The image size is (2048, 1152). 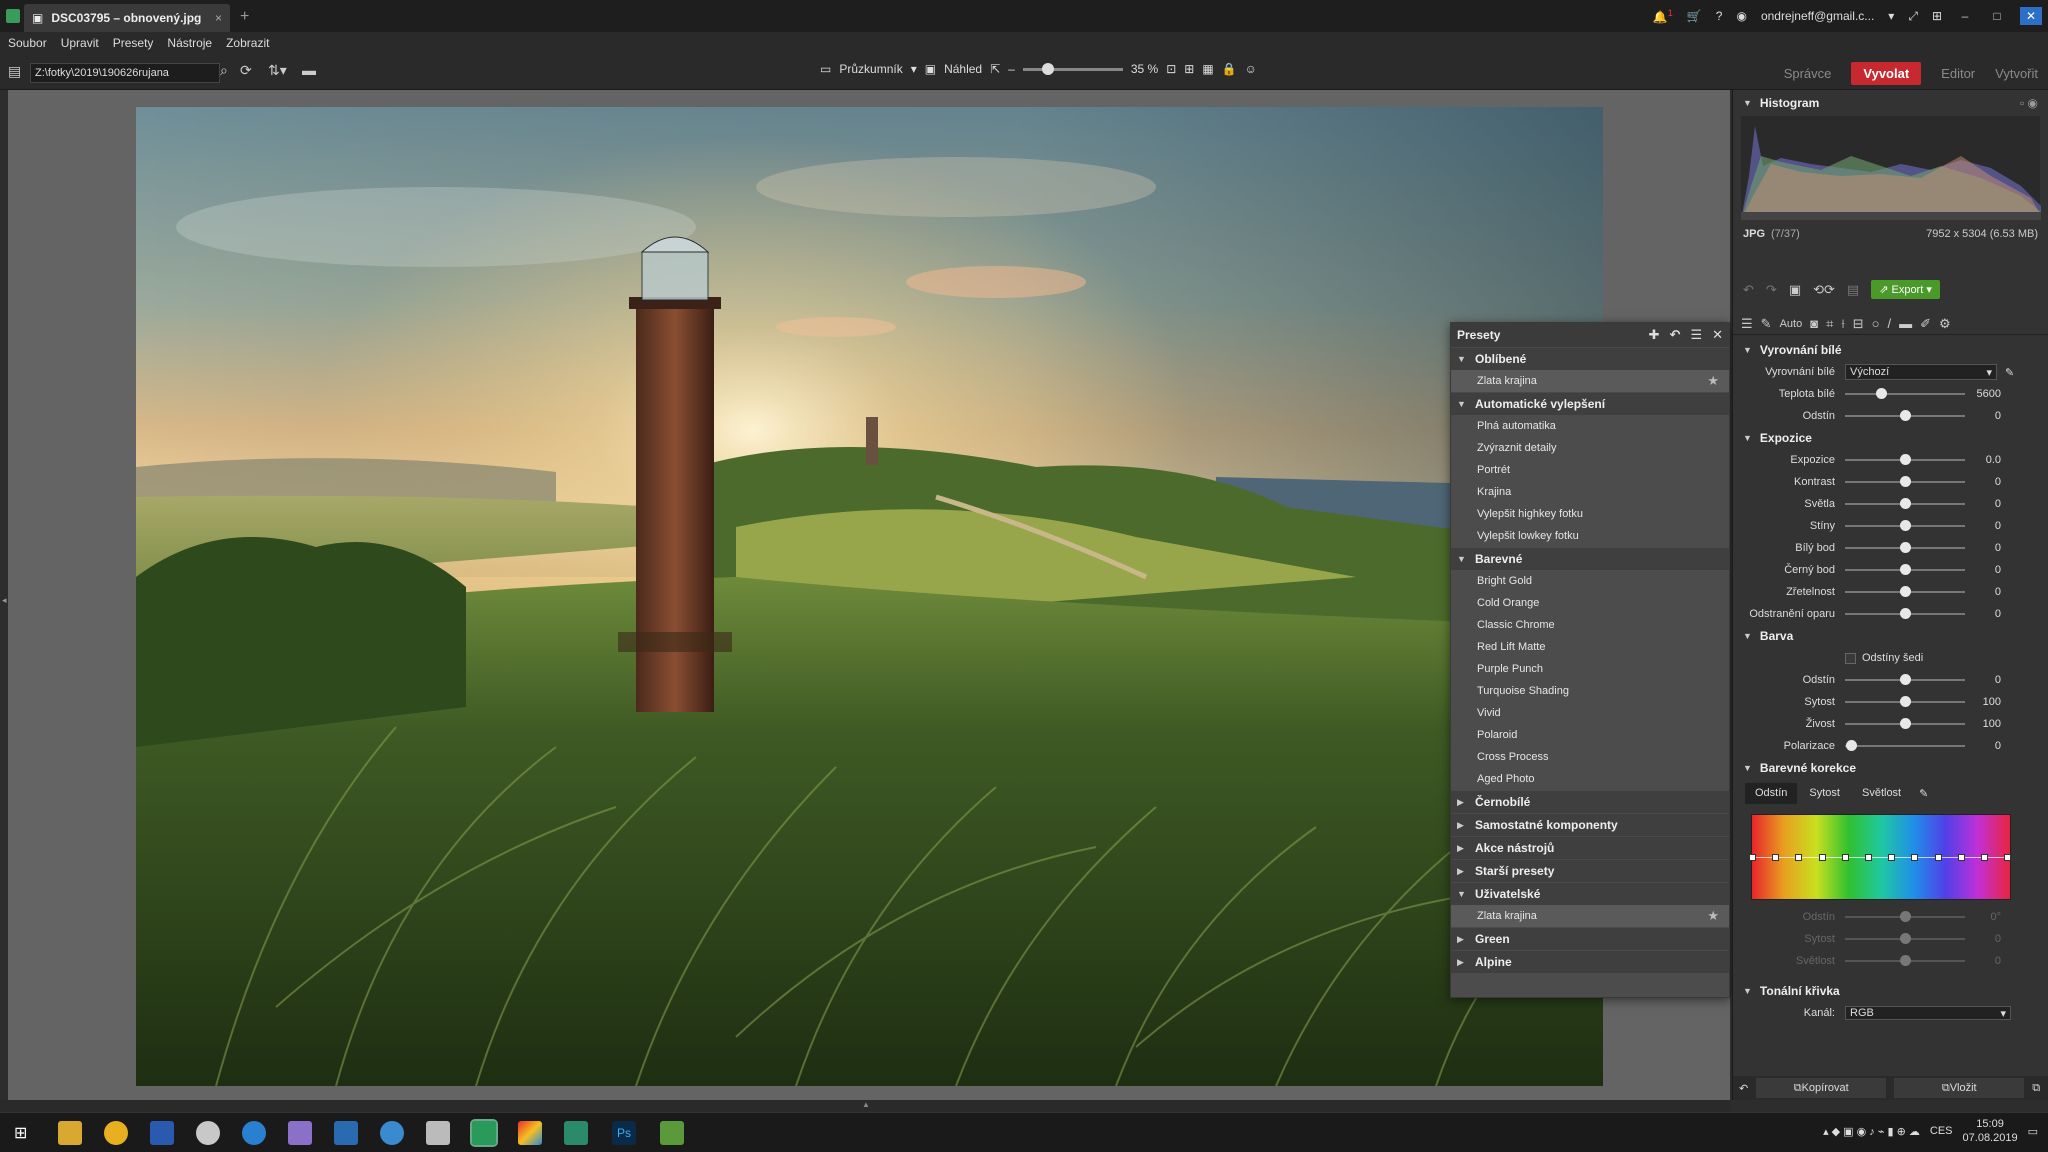 What do you see at coordinates (1795, 290) in the screenshot?
I see `compare-icon: ▣` at bounding box center [1795, 290].